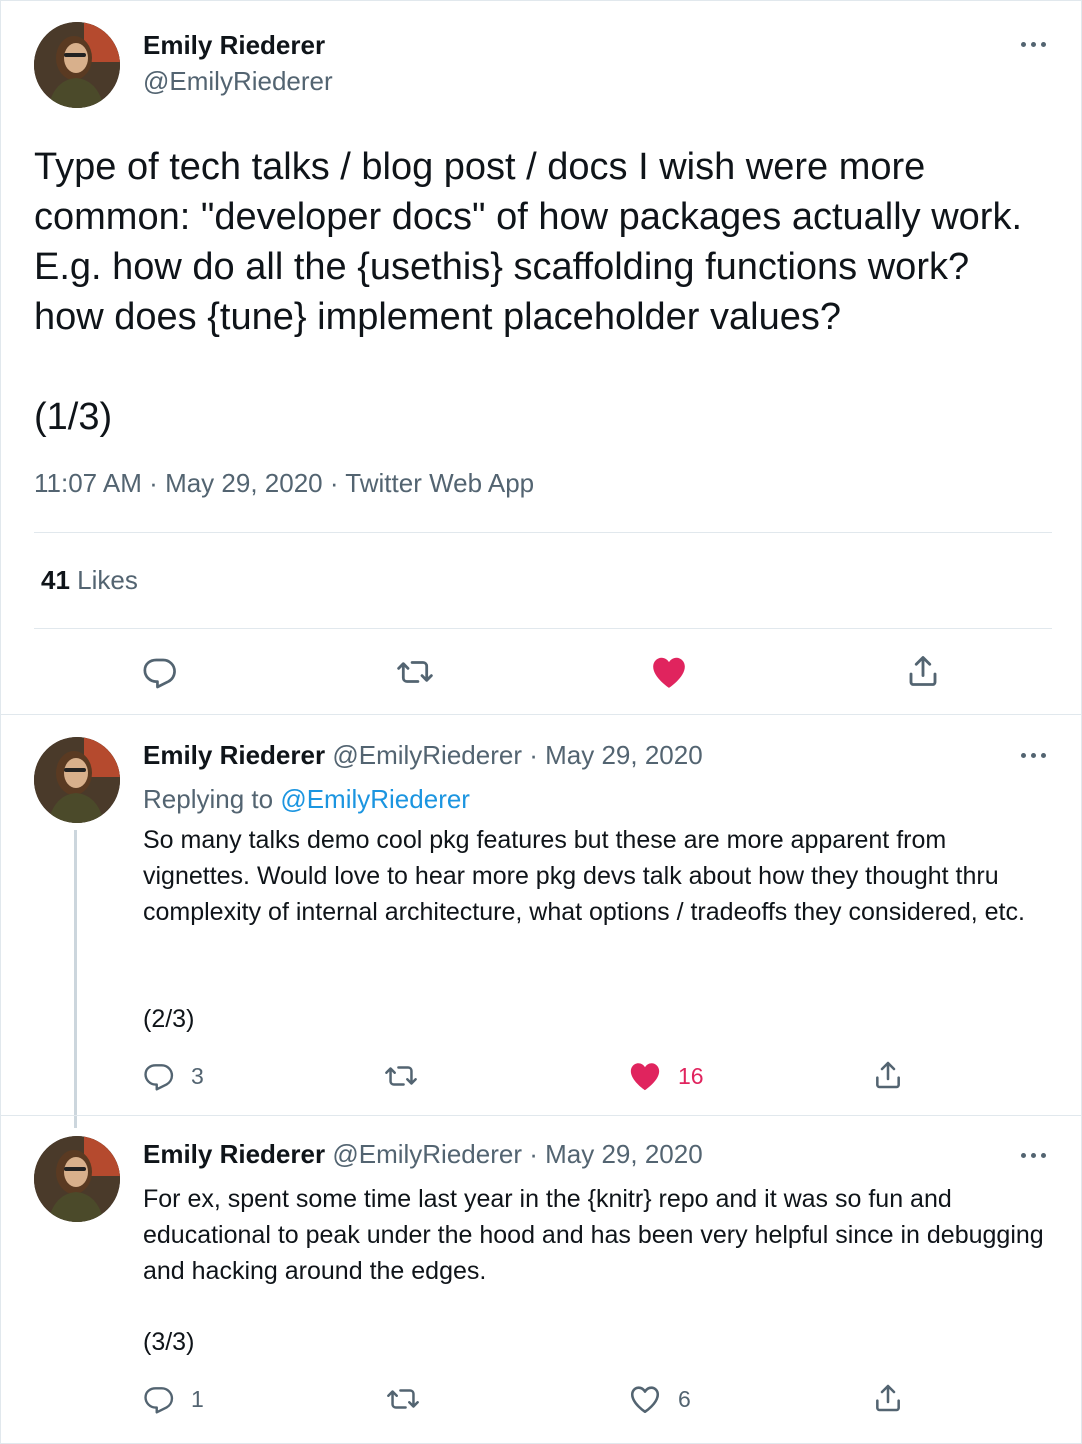 The image size is (1082, 1444). I want to click on like-count: 16, so click(691, 1075).